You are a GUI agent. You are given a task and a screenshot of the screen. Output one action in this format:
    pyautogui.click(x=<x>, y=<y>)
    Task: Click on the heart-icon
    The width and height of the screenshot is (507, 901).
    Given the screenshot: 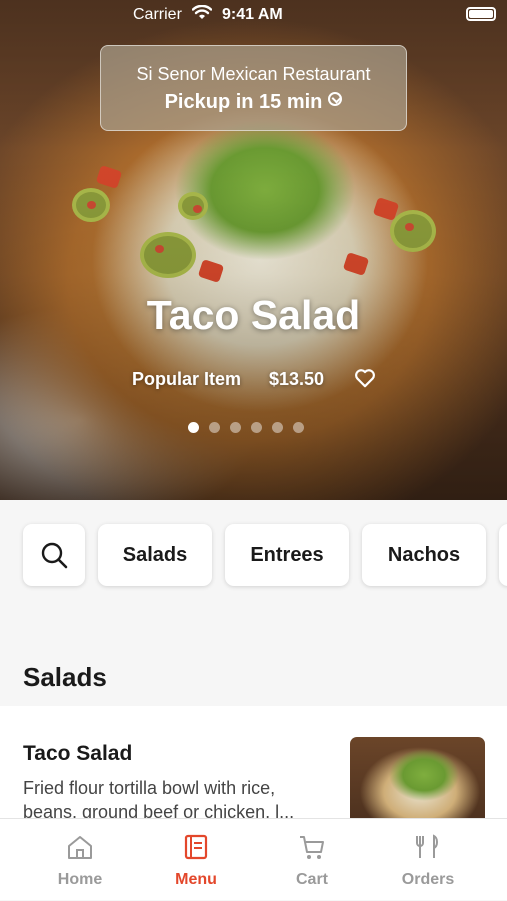 What is the action you would take?
    pyautogui.click(x=365, y=378)
    